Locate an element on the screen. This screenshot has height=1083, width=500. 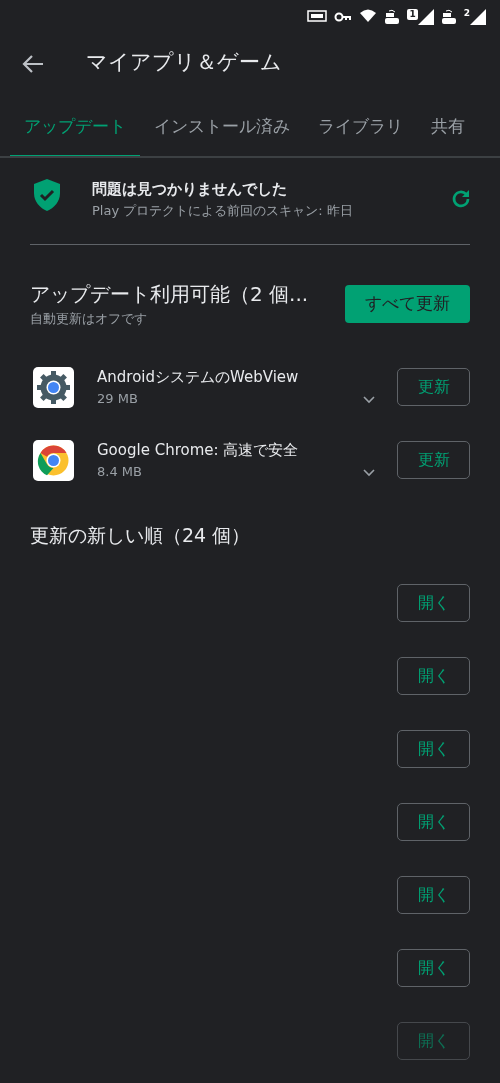
sim-number: 2 is located at coordinates (466, 13).